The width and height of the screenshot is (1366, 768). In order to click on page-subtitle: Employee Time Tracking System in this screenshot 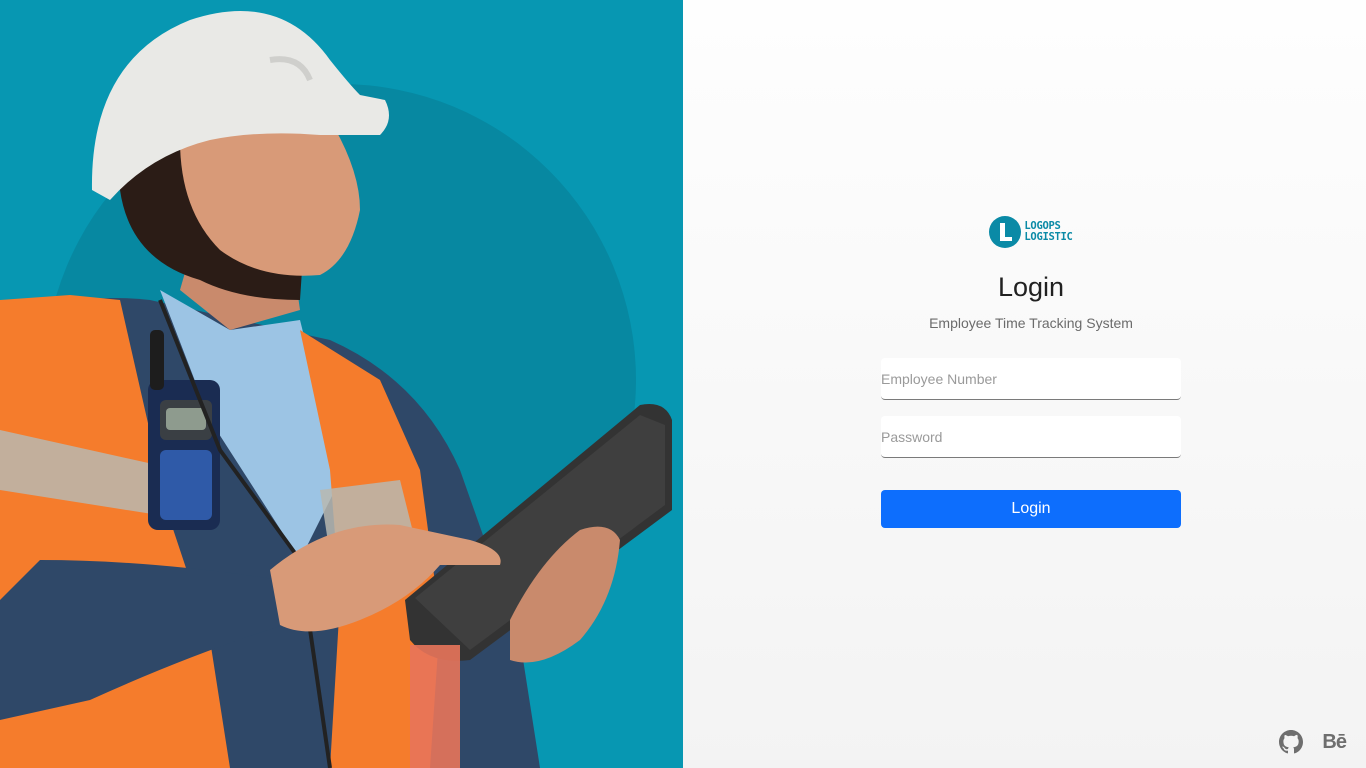, I will do `click(1031, 323)`.